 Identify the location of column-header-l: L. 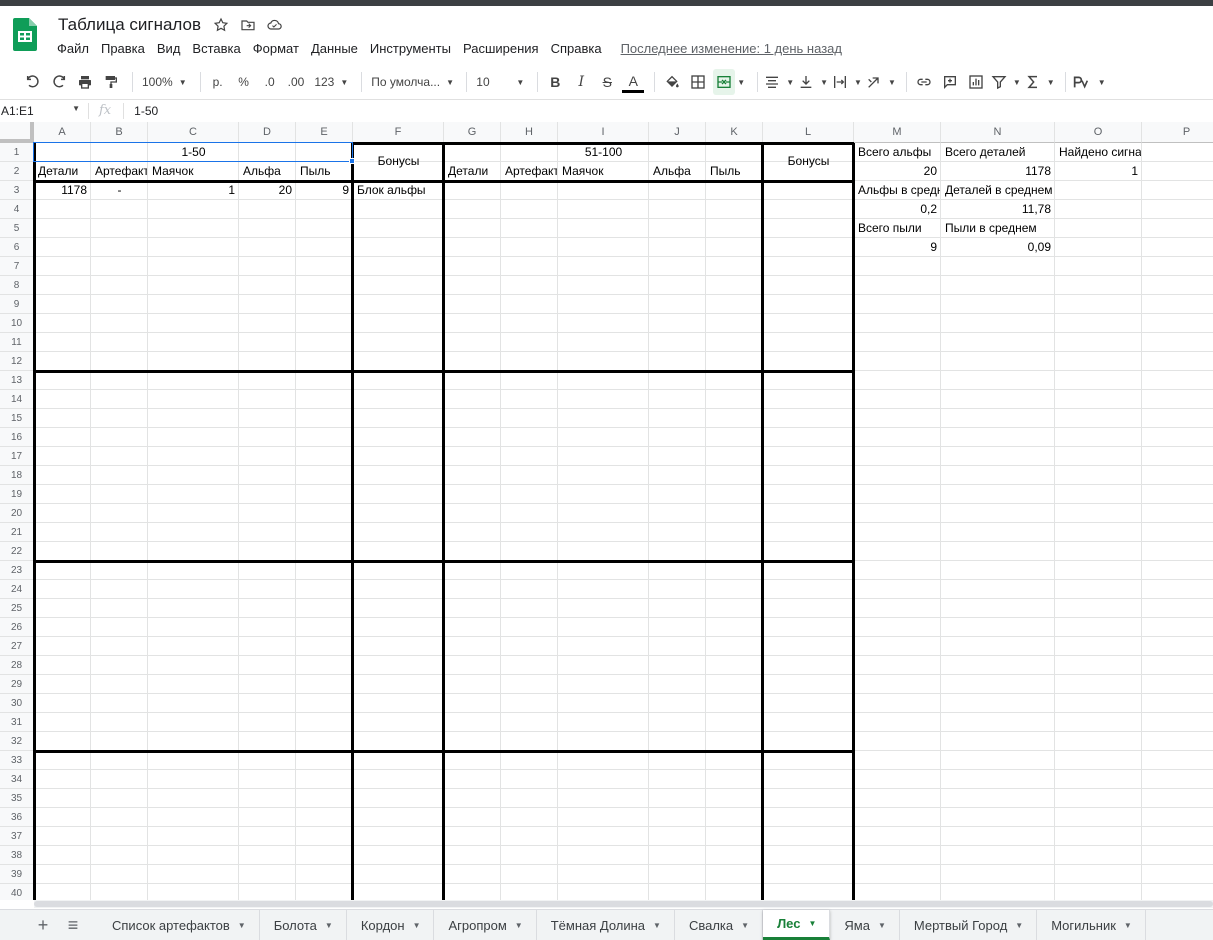
(808, 132).